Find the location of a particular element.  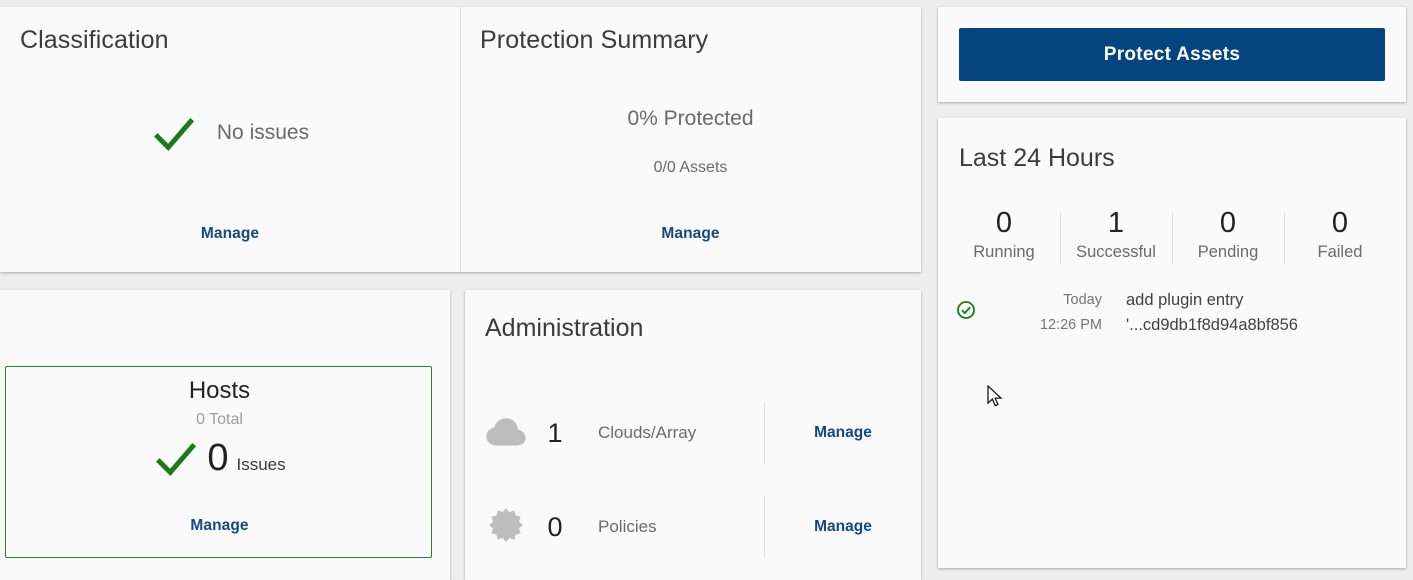

stat-successful: 1 Successful is located at coordinates (1116, 235).